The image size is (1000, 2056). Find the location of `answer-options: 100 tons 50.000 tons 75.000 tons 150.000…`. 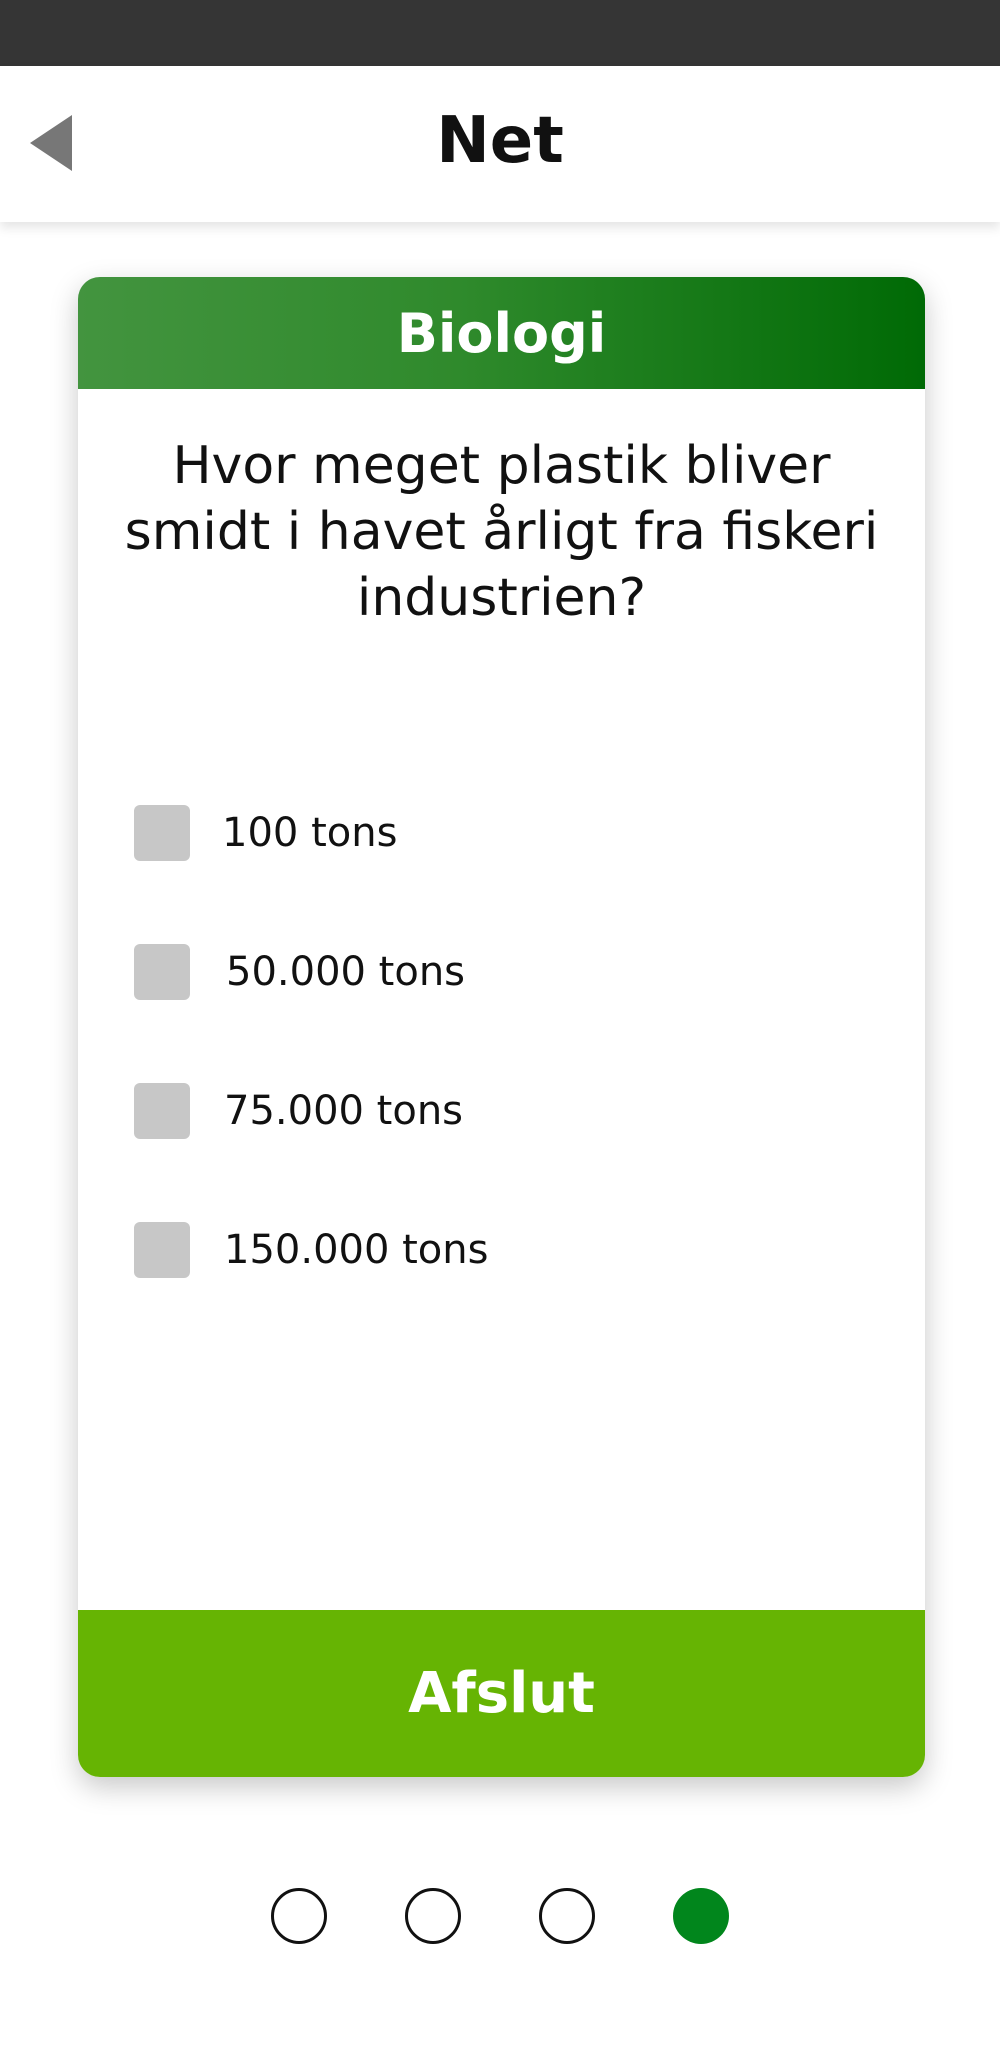

answer-options: 100 tons 50.000 tons 75.000 tons 150.000… is located at coordinates (311, 1083).